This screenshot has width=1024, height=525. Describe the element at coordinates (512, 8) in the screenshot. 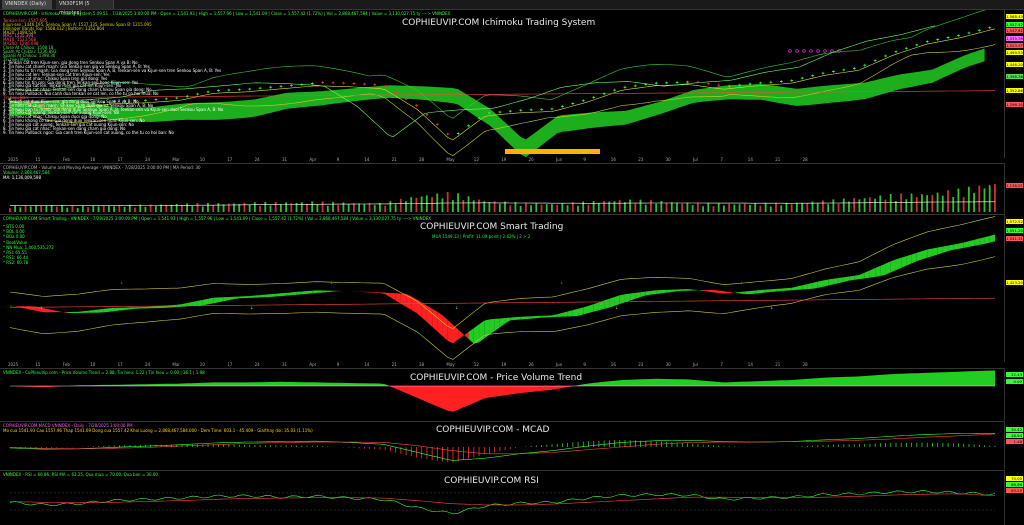

I see `tab-bar: VNINDEX (Daily) VN30F1M (5 minutes)` at that location.